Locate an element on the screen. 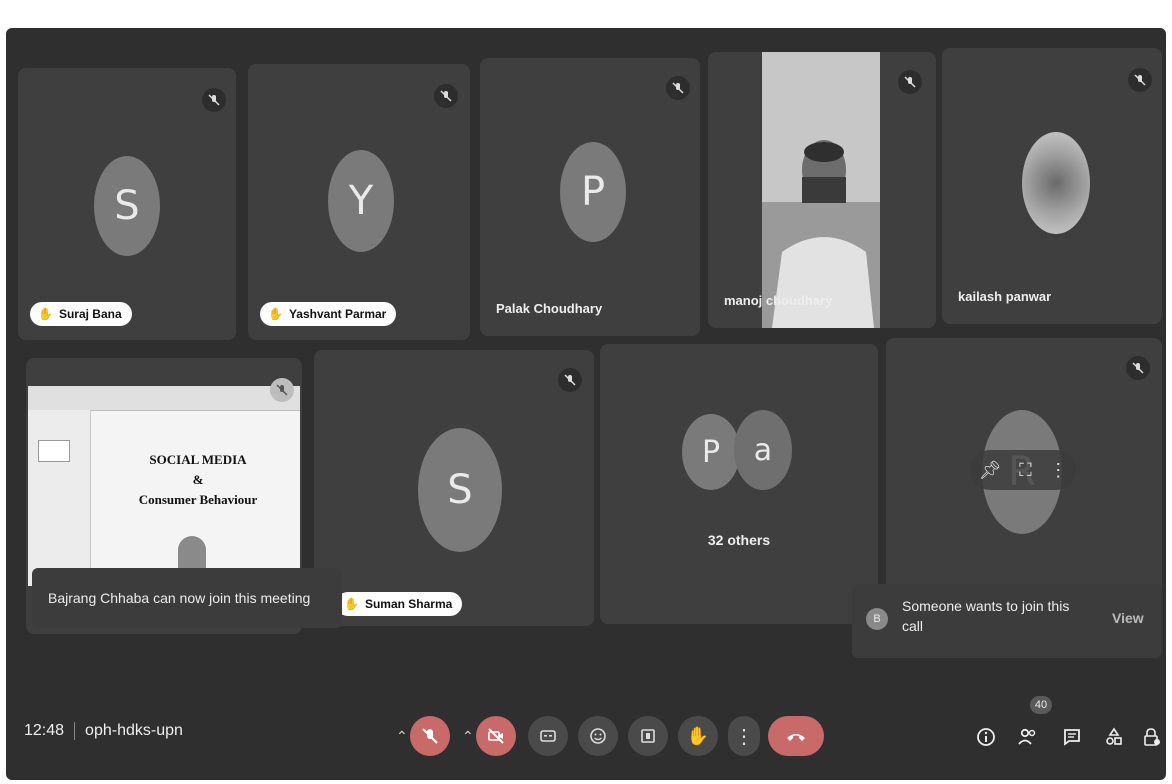  host-controls-button is located at coordinates (1152, 737).